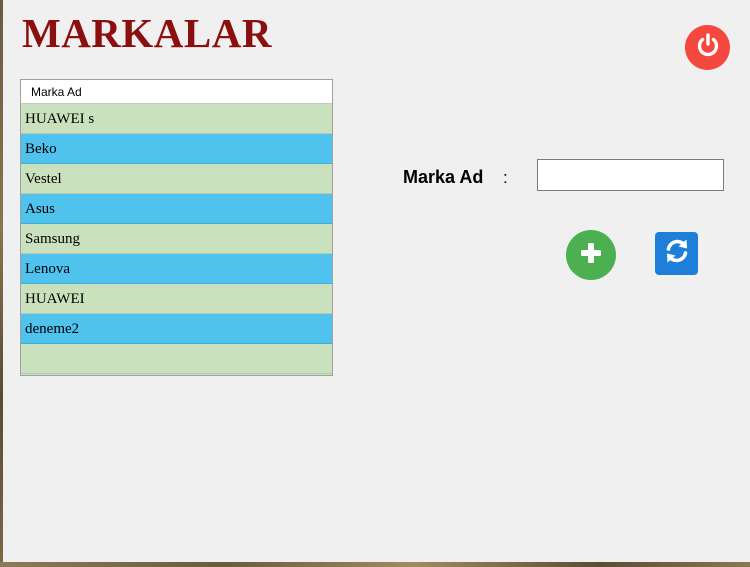 The image size is (750, 567). What do you see at coordinates (176, 179) in the screenshot?
I see `grid-row: Vestel` at bounding box center [176, 179].